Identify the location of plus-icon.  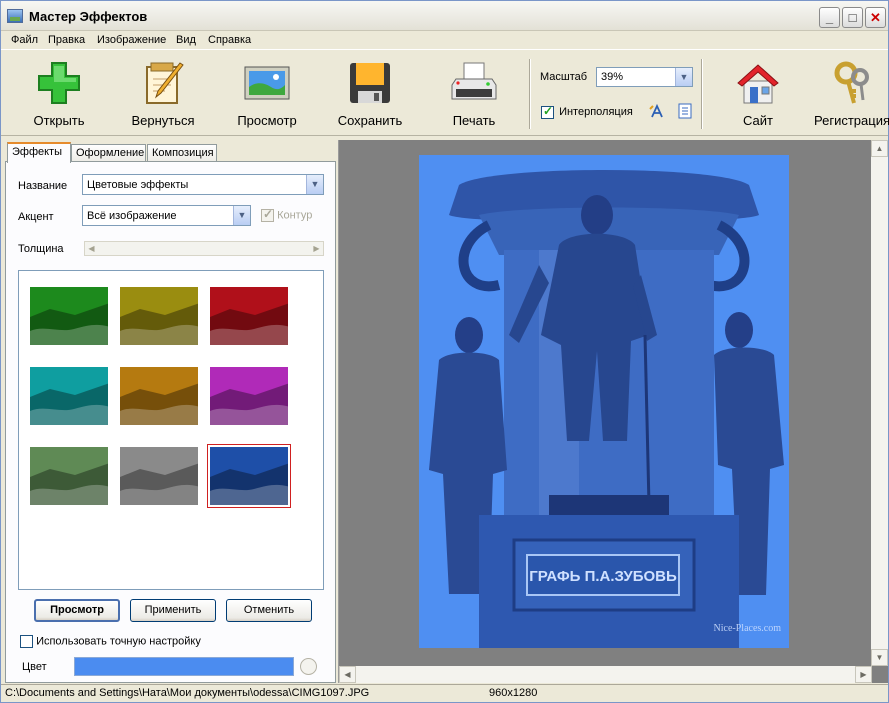
(59, 83).